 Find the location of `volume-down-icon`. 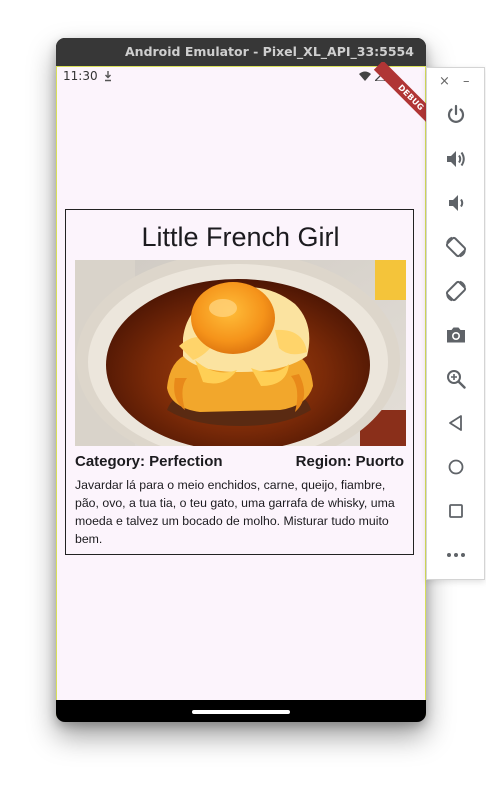

volume-down-icon is located at coordinates (456, 203).